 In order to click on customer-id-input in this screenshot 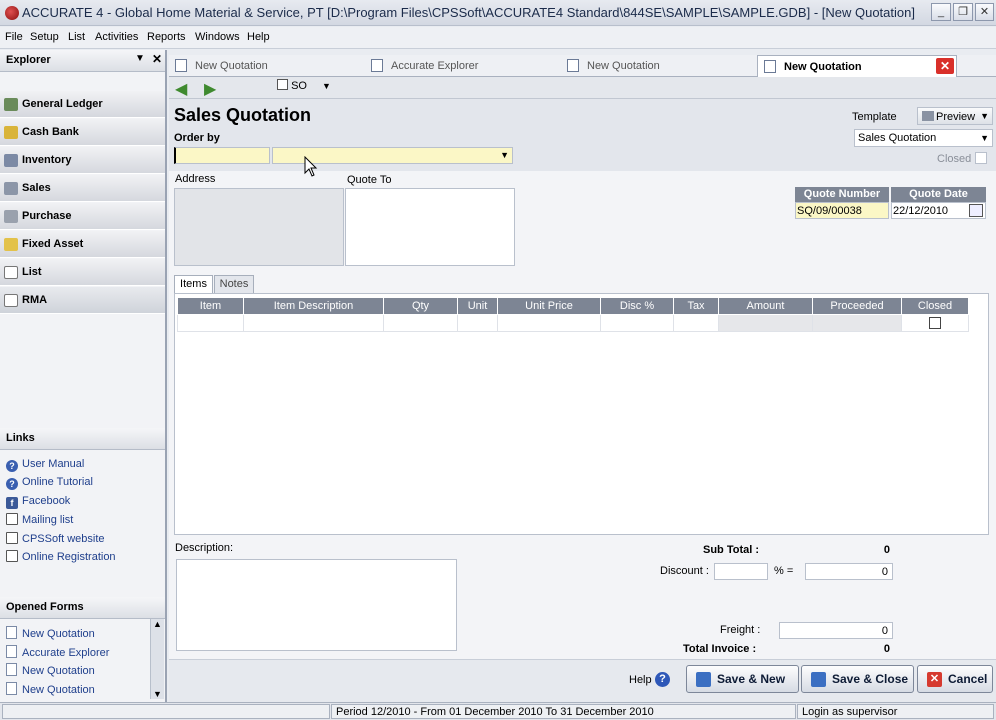, I will do `click(222, 155)`.